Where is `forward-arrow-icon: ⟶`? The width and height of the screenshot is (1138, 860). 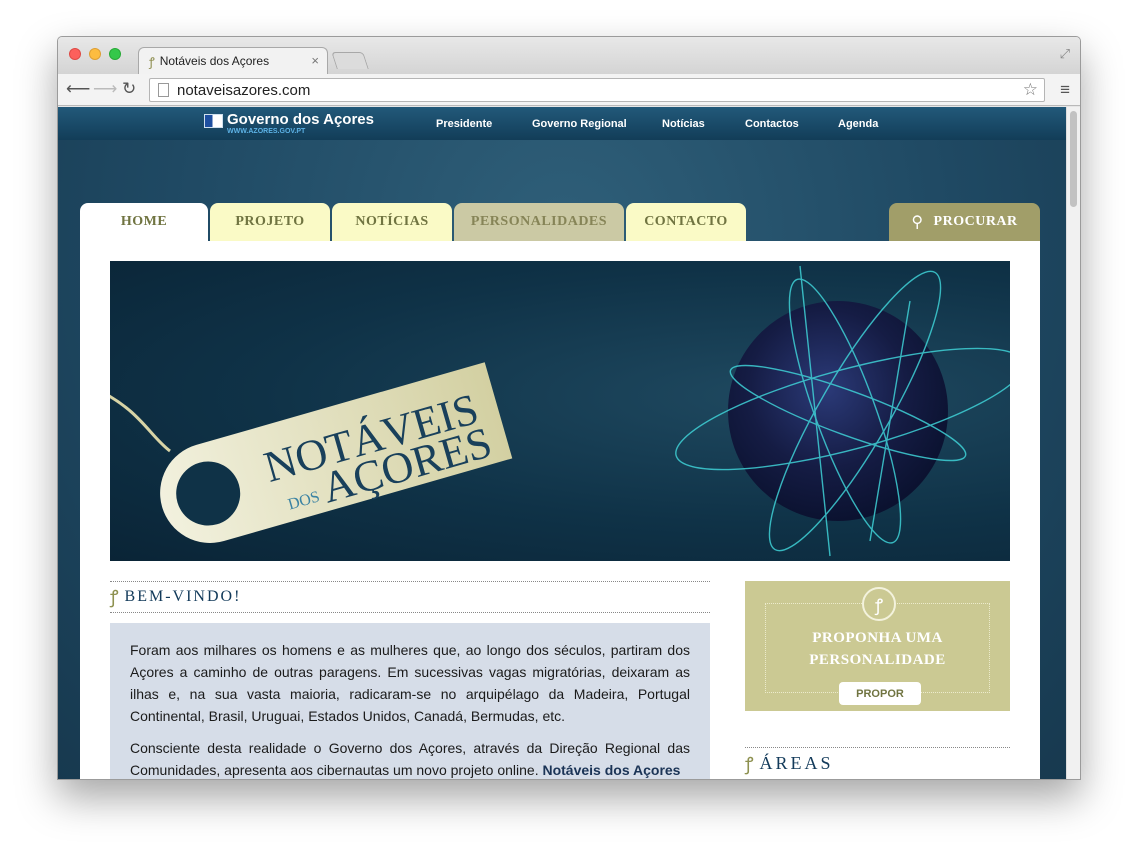 forward-arrow-icon: ⟶ is located at coordinates (105, 89).